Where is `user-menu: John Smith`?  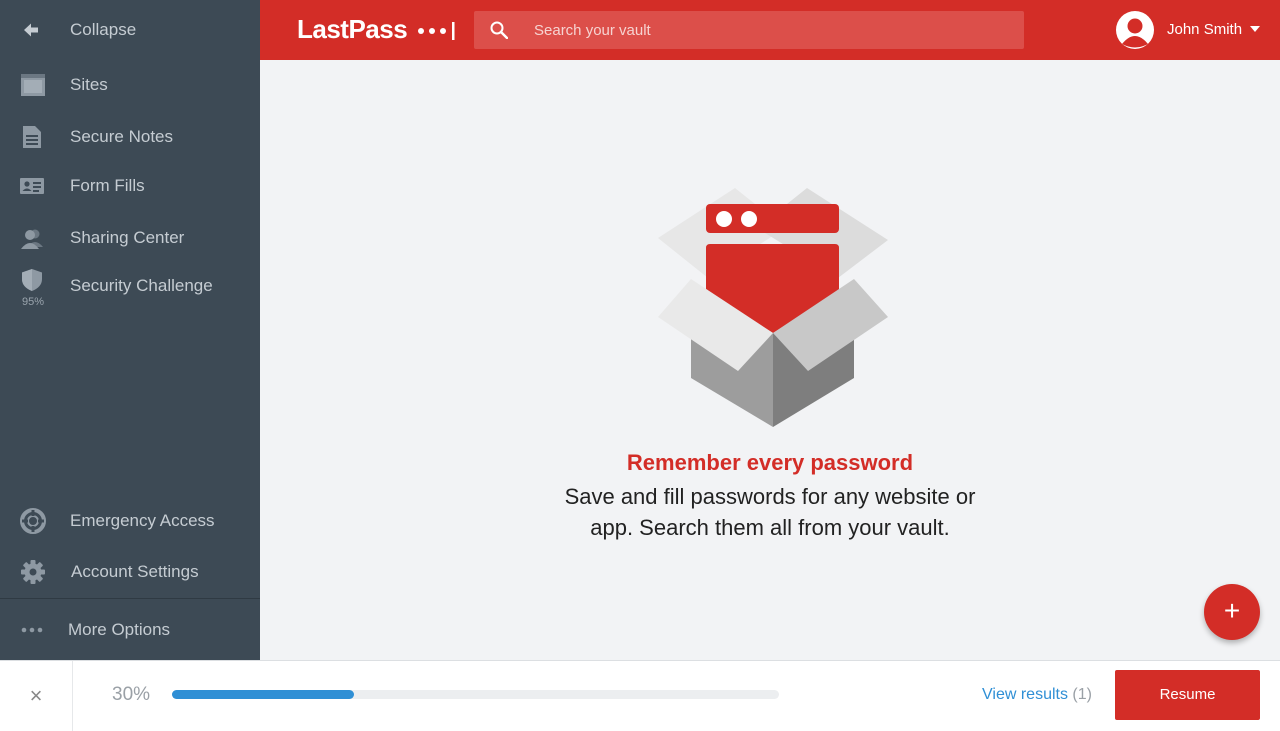
user-menu: John Smith is located at coordinates (1191, 30).